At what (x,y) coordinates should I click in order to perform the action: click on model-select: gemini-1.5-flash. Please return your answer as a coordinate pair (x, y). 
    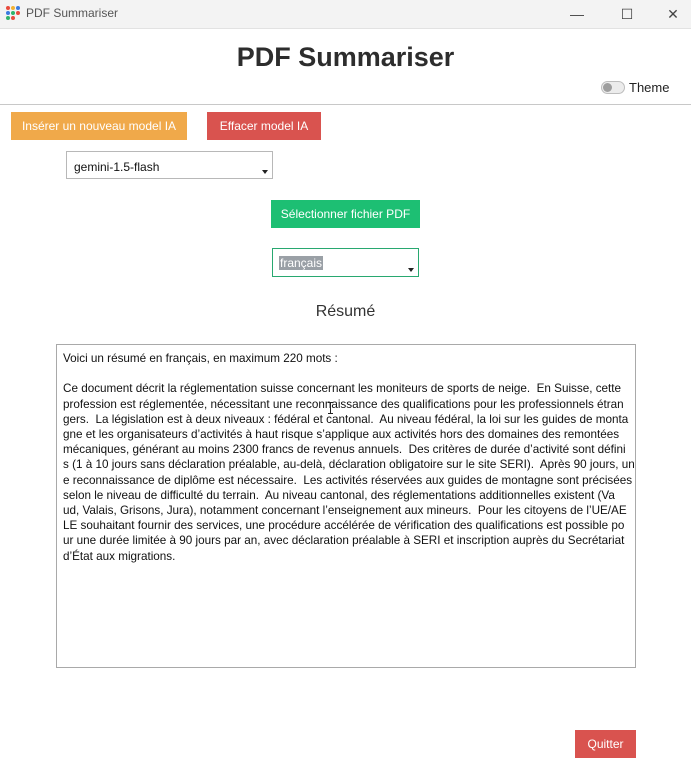
    Looking at the image, I should click on (169, 165).